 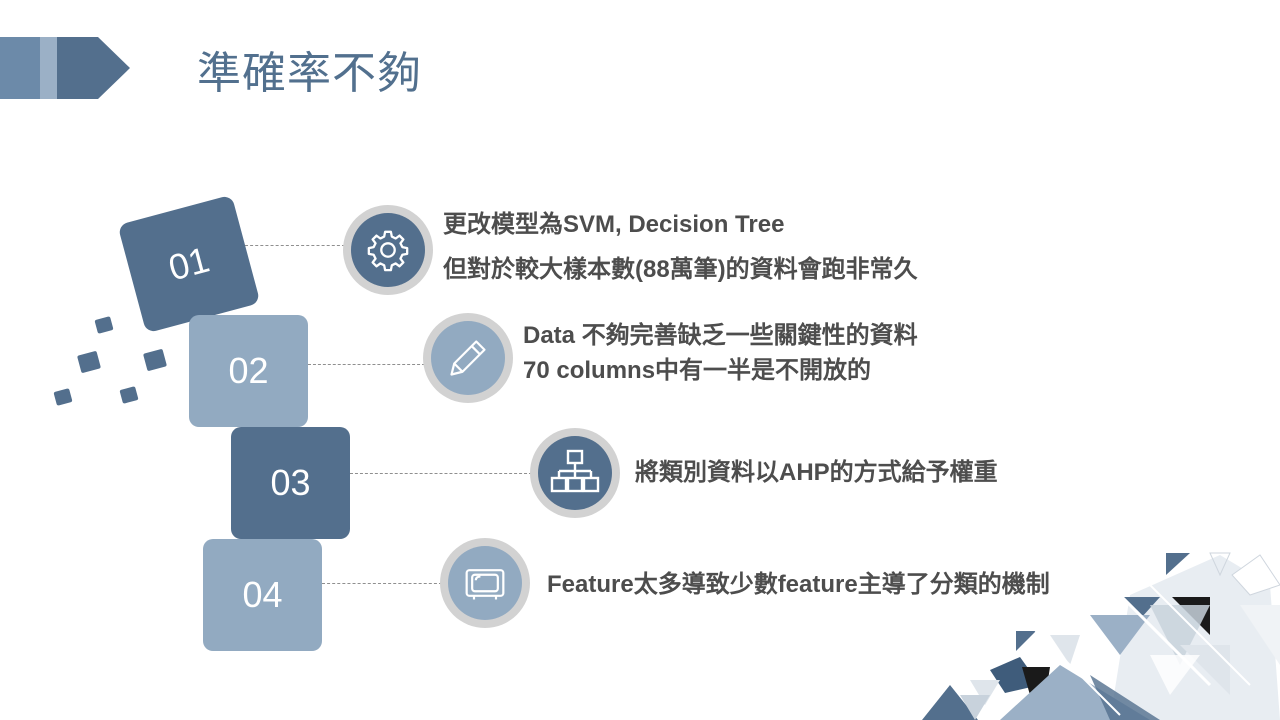 I want to click on step-number-box-02: 02, so click(x=248, y=371).